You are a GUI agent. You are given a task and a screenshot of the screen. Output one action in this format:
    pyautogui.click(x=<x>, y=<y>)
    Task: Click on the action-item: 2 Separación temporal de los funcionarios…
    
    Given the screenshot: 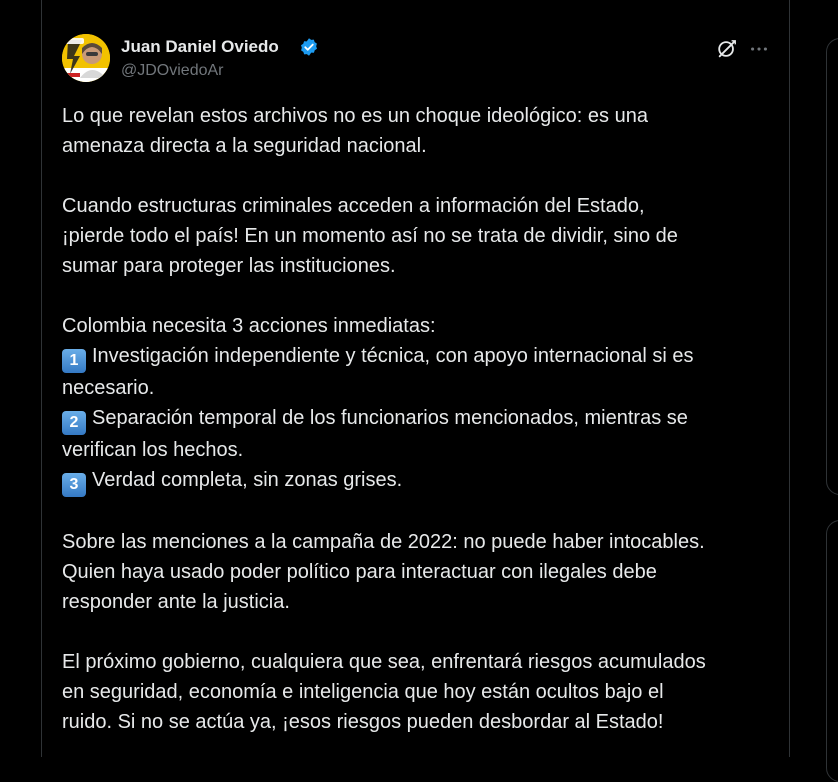 What is the action you would take?
    pyautogui.click(x=422, y=419)
    